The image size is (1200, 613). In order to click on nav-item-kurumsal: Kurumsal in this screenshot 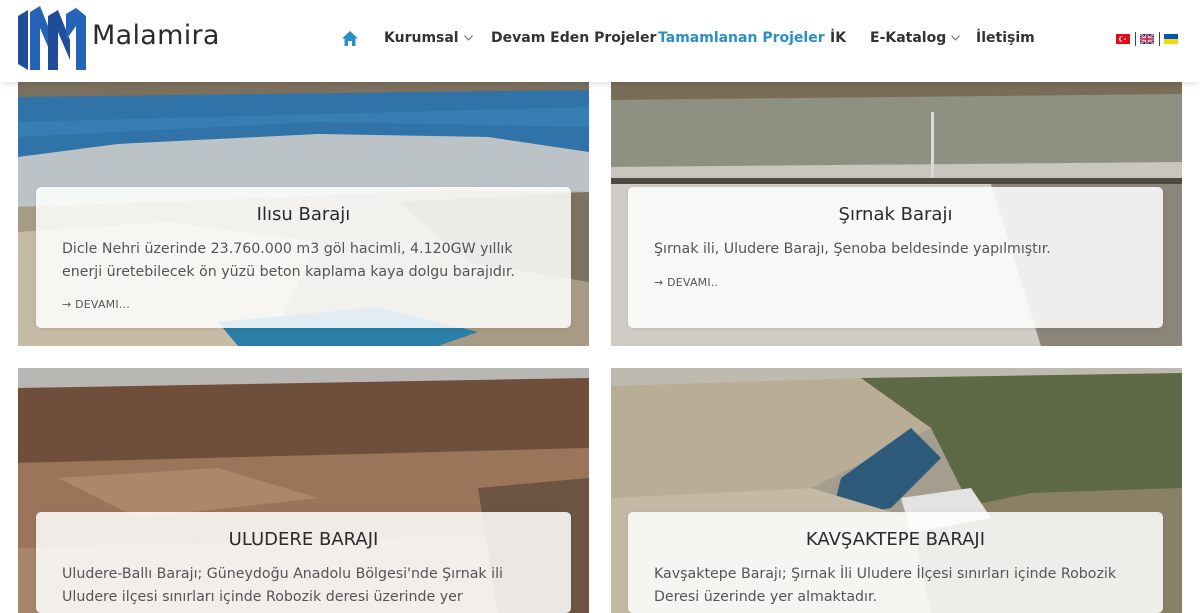, I will do `click(428, 40)`.